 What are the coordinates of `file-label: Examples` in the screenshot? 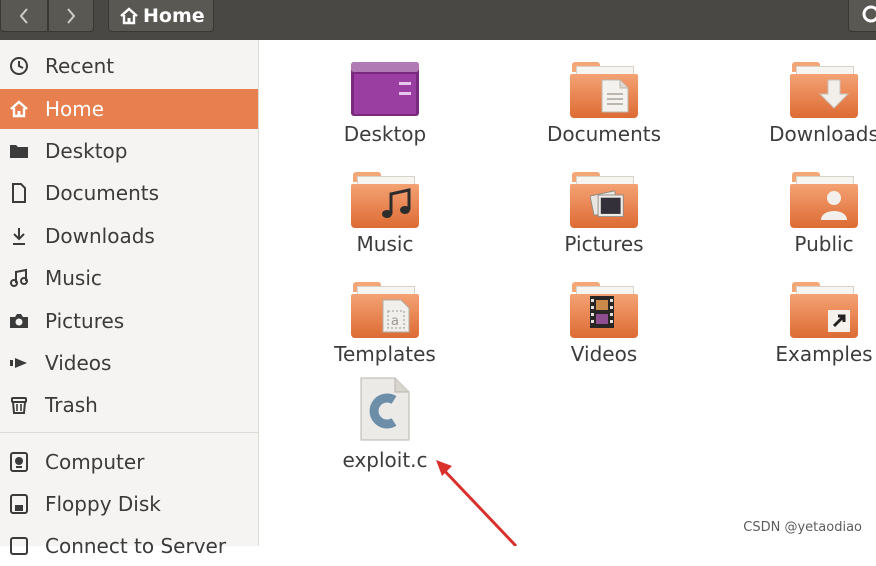 It's located at (824, 354).